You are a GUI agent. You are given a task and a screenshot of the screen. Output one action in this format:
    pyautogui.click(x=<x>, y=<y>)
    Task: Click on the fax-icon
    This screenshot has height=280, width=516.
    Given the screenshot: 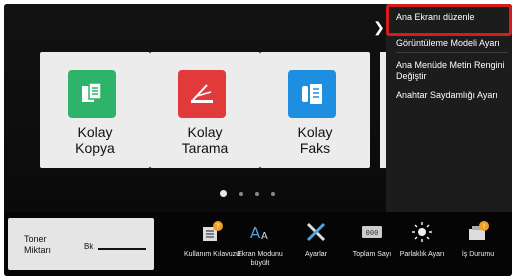 What is the action you would take?
    pyautogui.click(x=312, y=94)
    